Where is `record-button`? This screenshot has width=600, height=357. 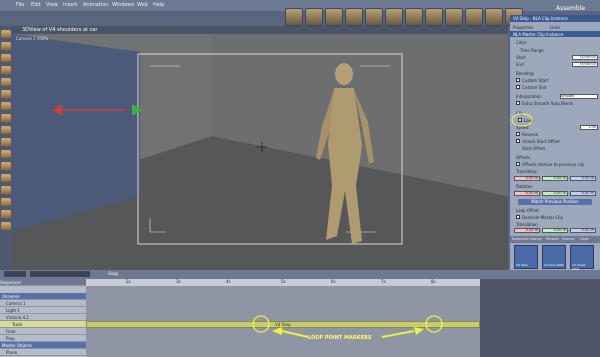
record-button is located at coordinates (15, 274).